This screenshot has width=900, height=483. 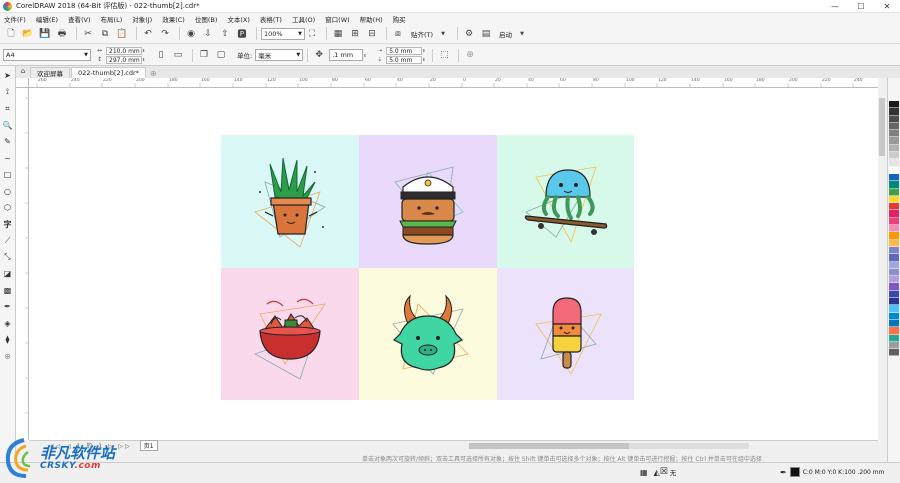 What do you see at coordinates (206, 19) in the screenshot?
I see `menu-bitmaps: 位图(B)` at bounding box center [206, 19].